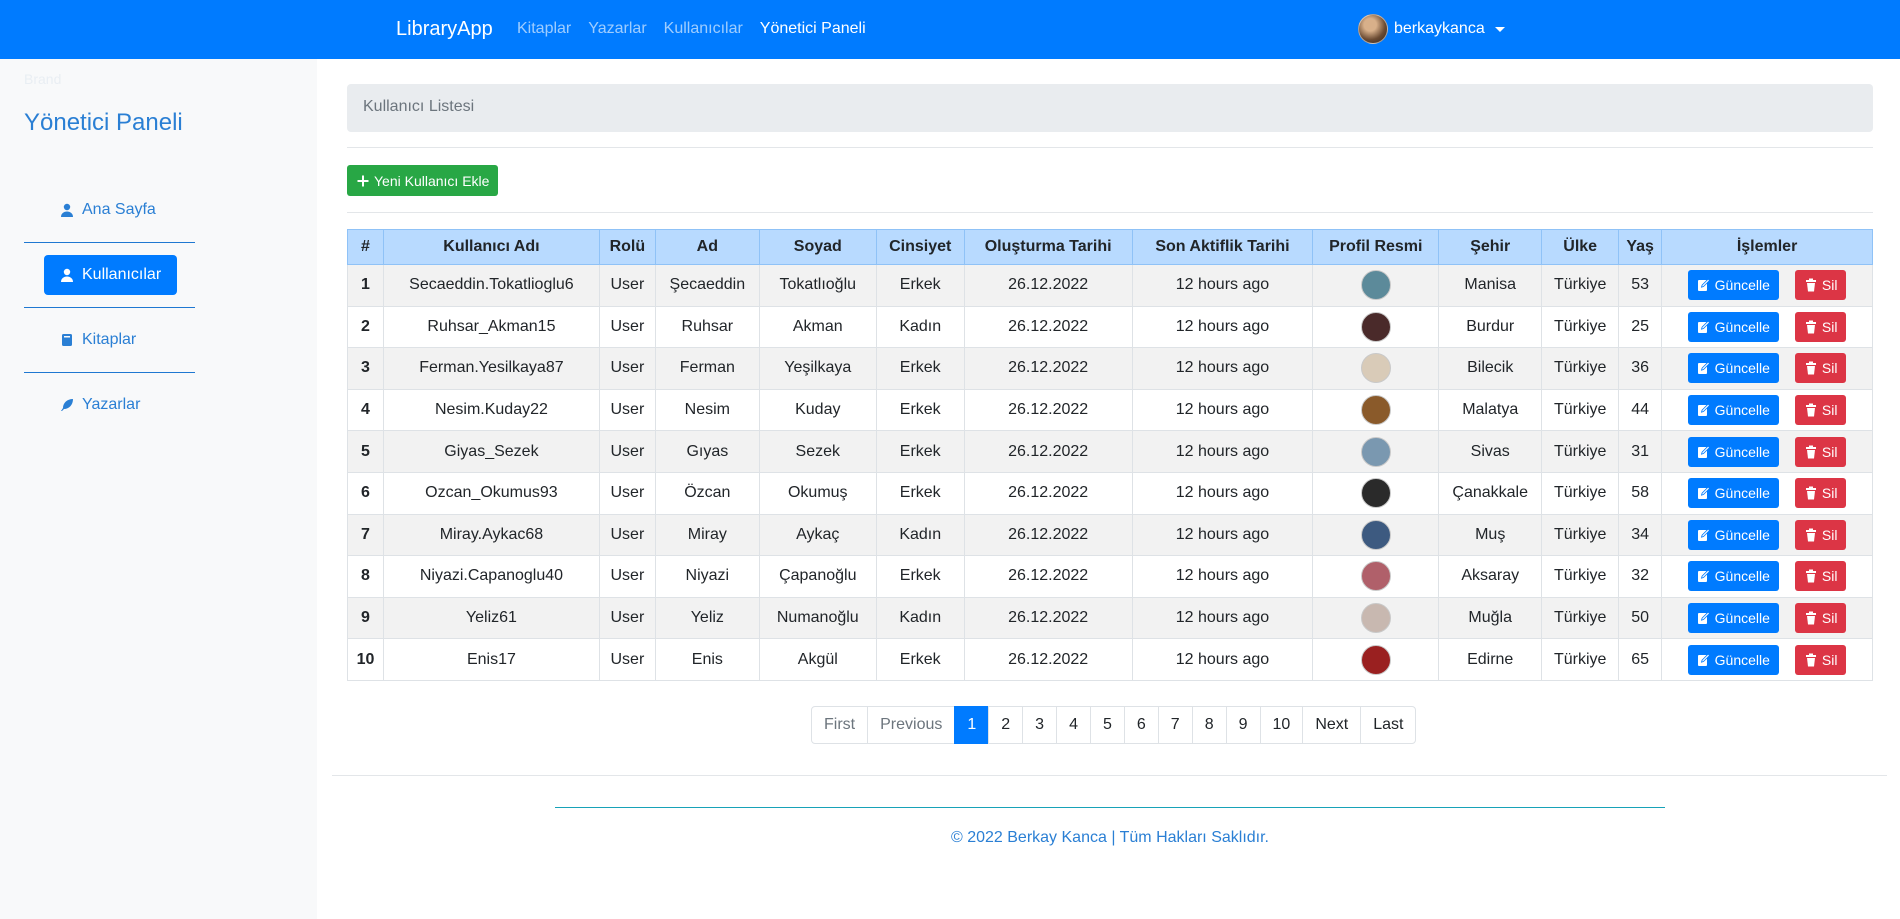 The height and width of the screenshot is (919, 1900). Describe the element at coordinates (1810, 368) in the screenshot. I see `trash-icon` at that location.